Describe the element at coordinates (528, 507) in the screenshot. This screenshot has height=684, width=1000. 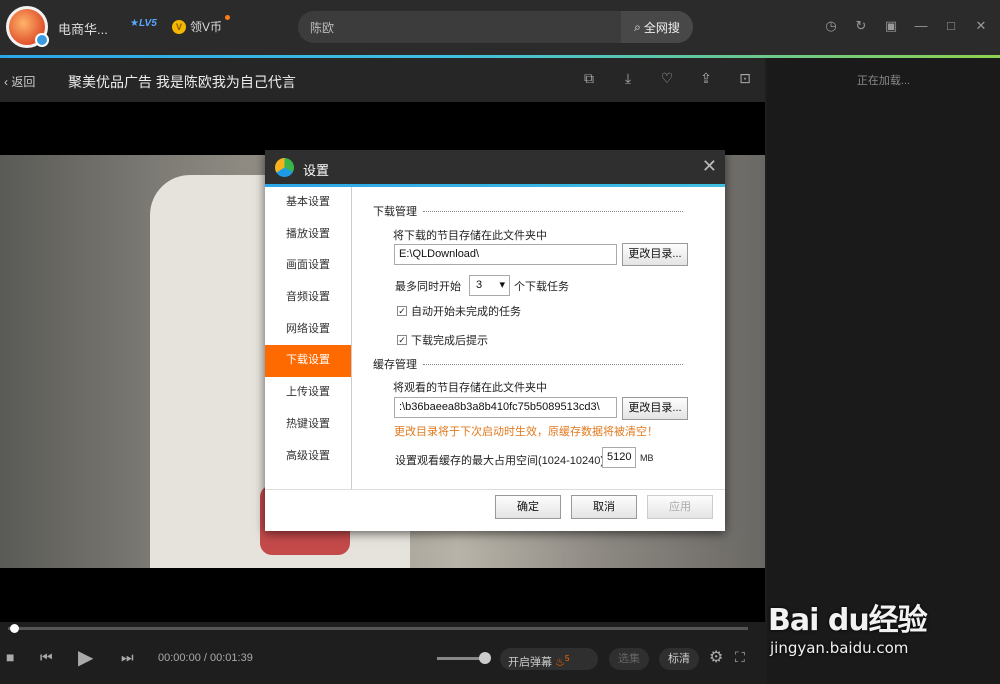
I see `ok-button: 确定` at that location.